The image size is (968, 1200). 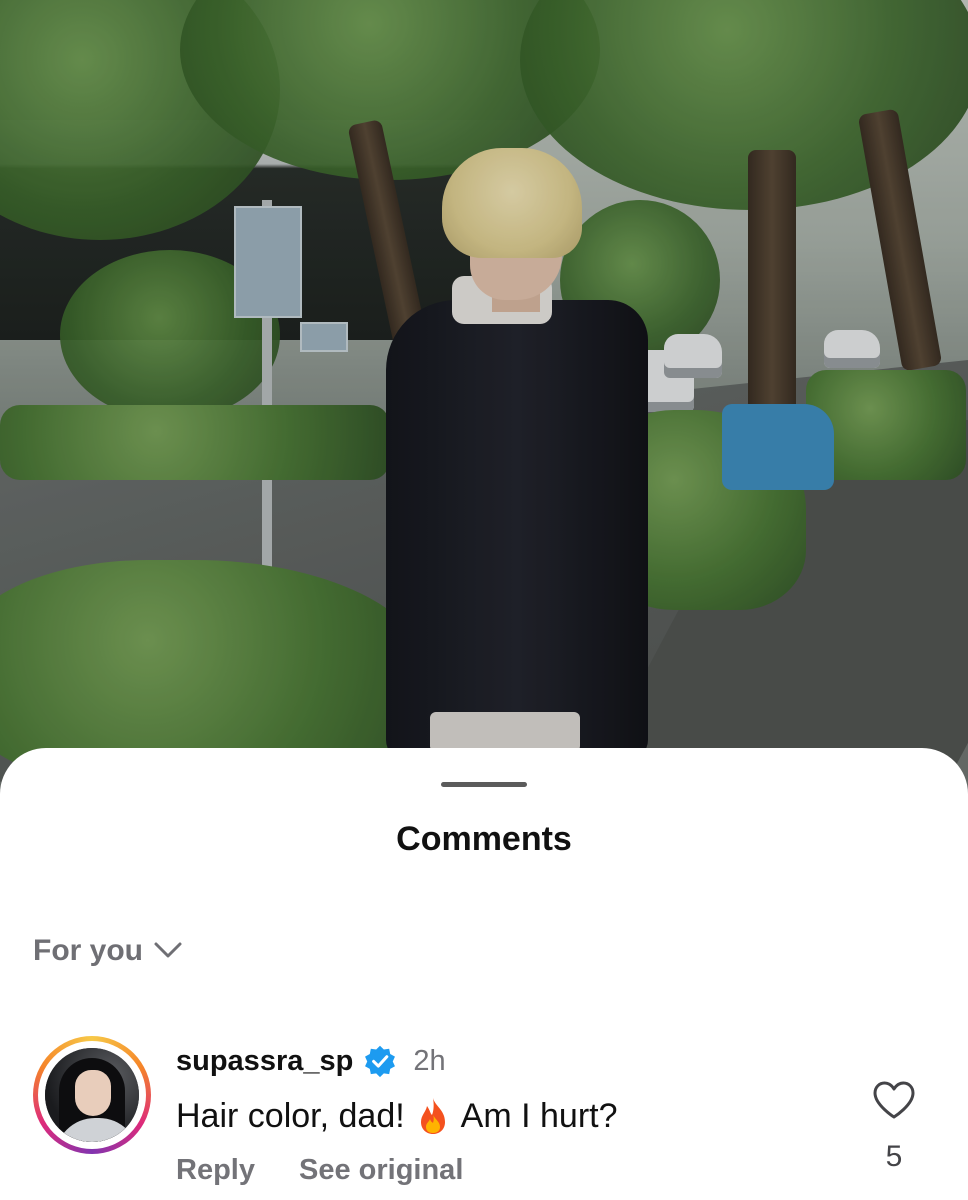 I want to click on comment-filter-dropdown: For you, so click(x=108, y=951).